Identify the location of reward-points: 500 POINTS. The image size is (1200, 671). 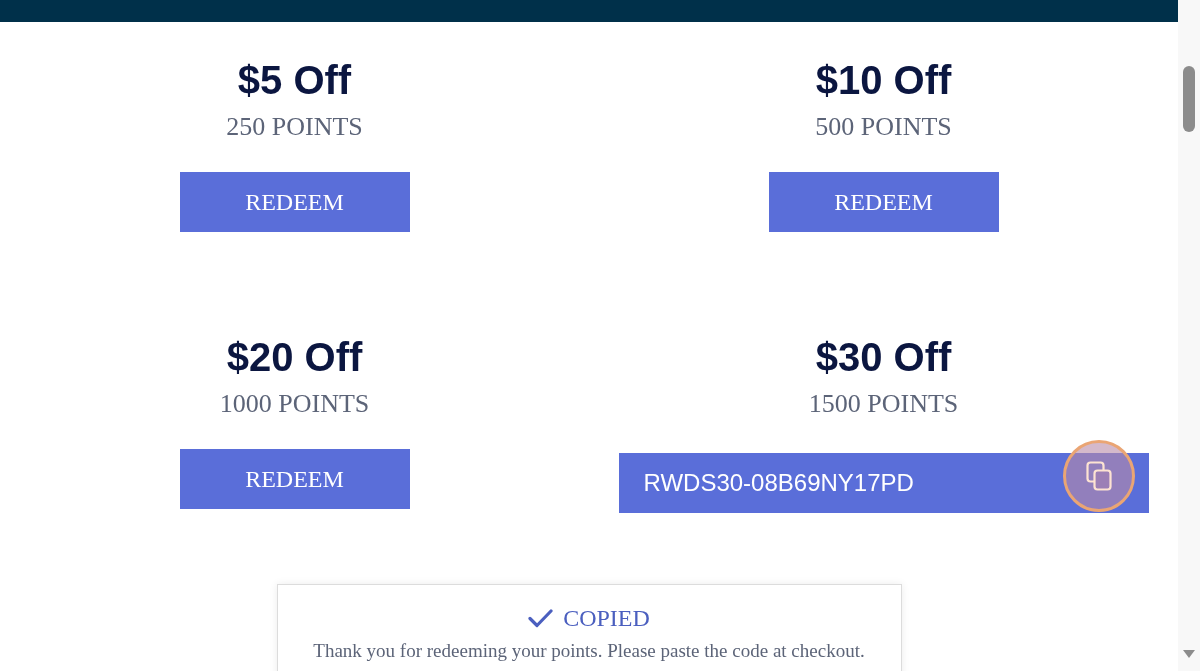
(883, 127).